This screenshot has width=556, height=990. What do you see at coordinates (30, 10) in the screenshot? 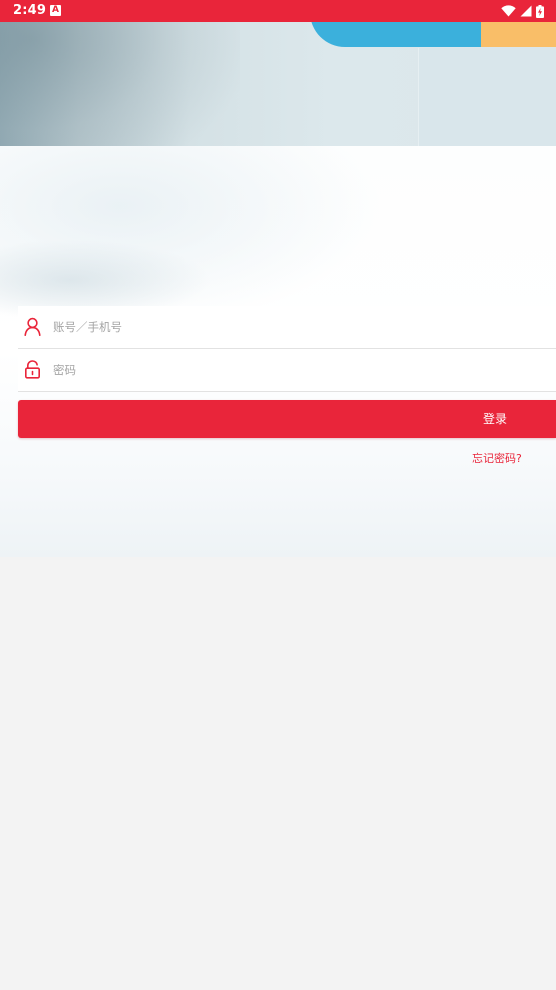
I see `status-time: 2:49` at bounding box center [30, 10].